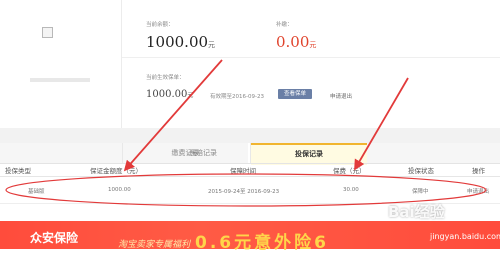  Describe the element at coordinates (54, 238) in the screenshot. I see `banner-logo: 众安保险` at that location.